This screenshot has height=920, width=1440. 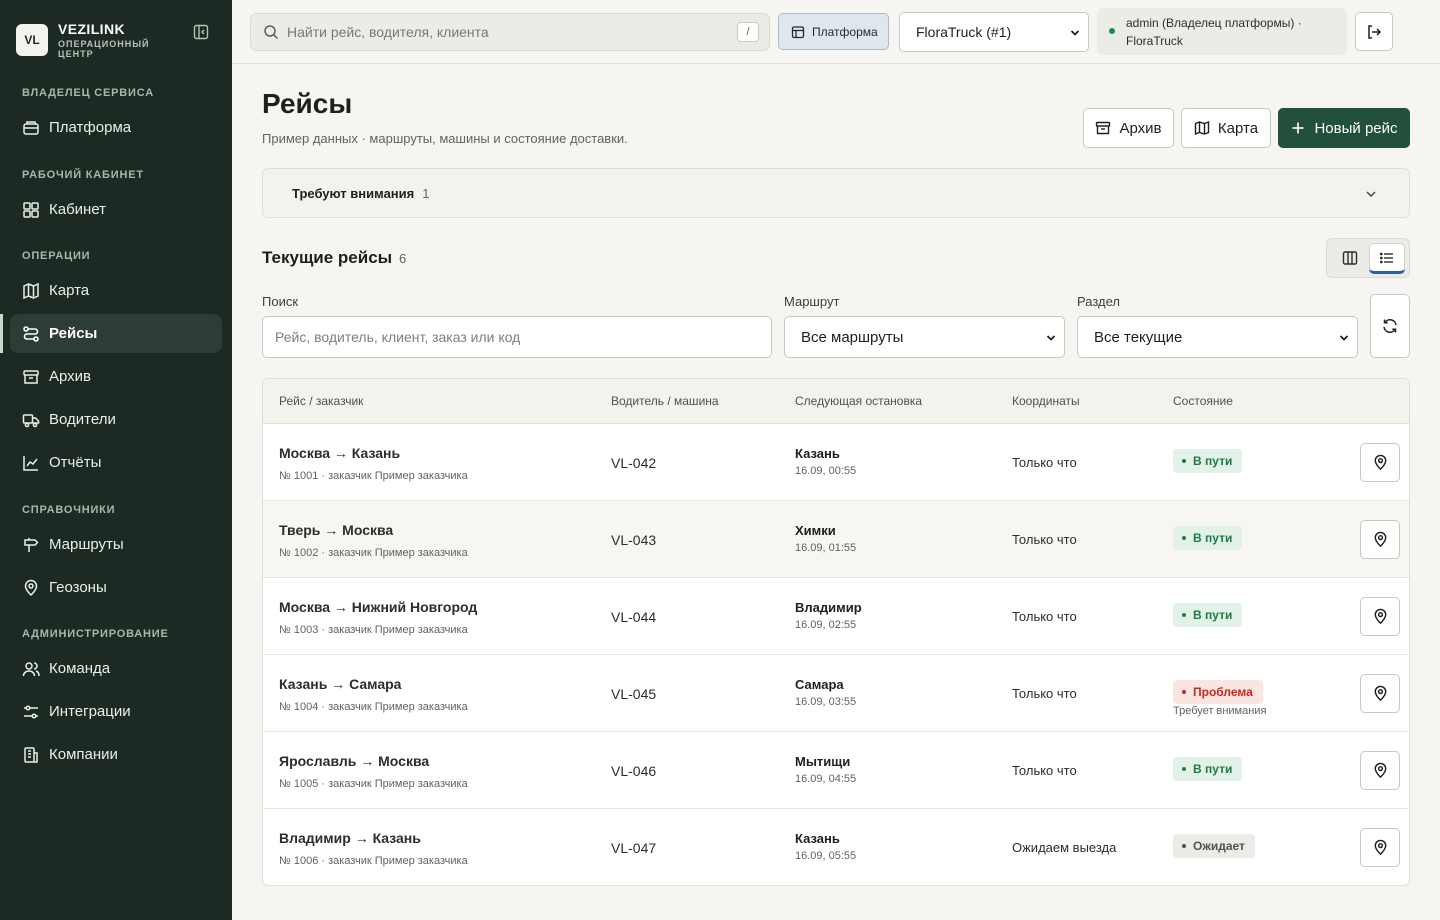 I want to click on sidebar-item-platform: Платформа, so click(x=116, y=127).